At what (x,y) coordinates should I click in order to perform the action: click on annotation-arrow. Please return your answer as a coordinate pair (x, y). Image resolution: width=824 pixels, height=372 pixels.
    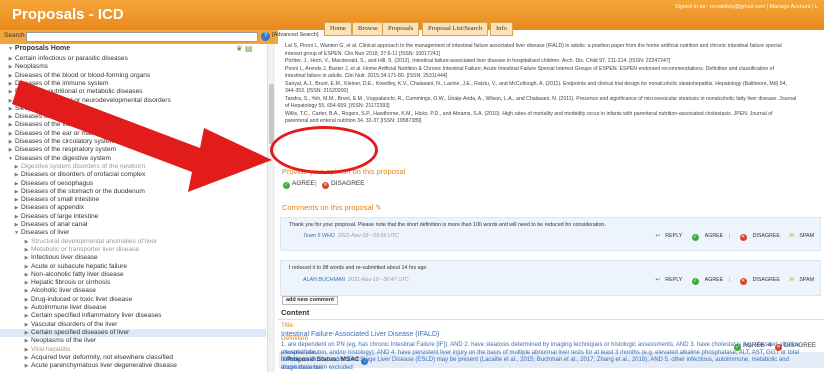
    Looking at the image, I should click on (142, 136).